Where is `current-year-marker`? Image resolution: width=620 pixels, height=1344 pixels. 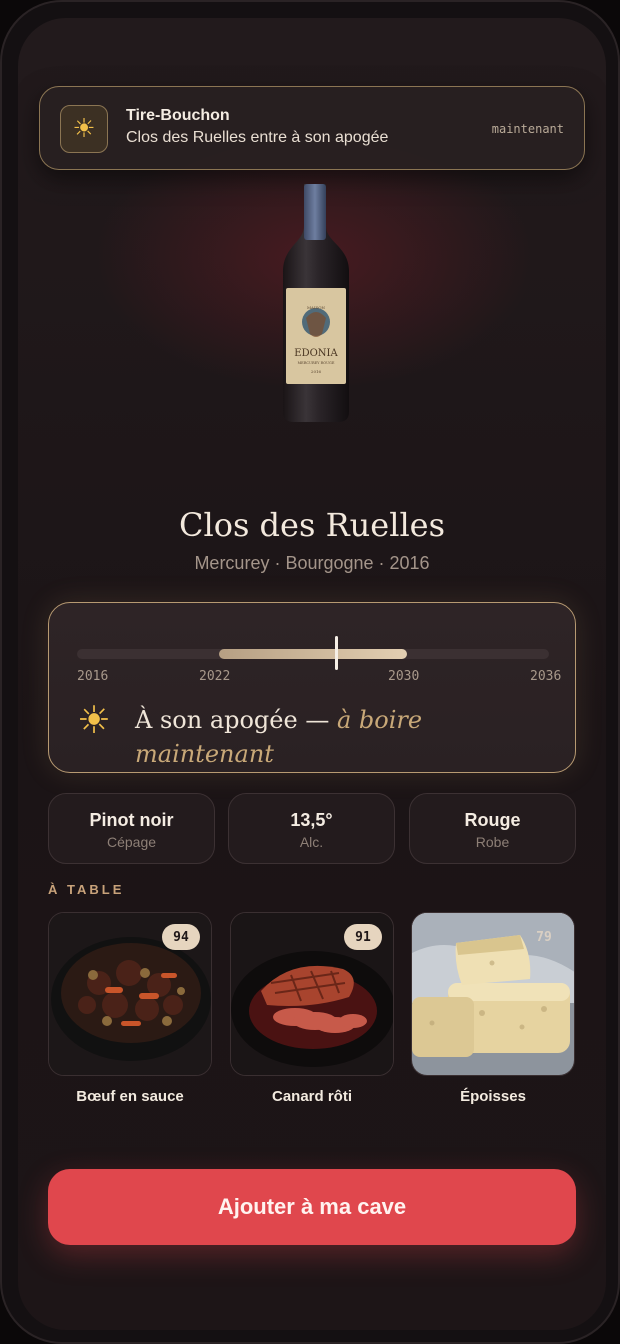 current-year-marker is located at coordinates (337, 653).